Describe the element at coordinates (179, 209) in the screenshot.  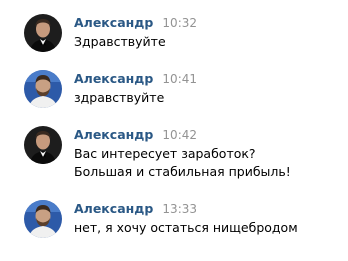
I see `message-time: 13:33` at that location.